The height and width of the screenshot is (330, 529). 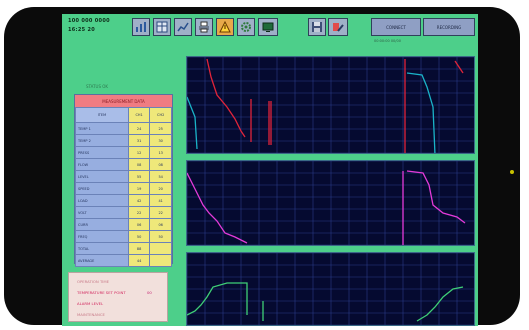 I want to click on table-row: LOAD 42 41, so click(x=123, y=200).